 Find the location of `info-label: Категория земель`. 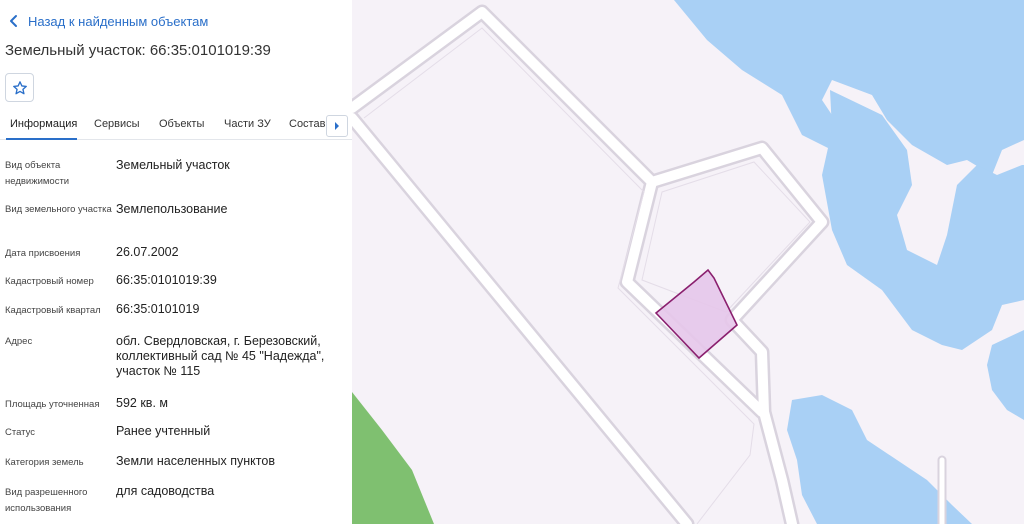

info-label: Категория земель is located at coordinates (44, 462).